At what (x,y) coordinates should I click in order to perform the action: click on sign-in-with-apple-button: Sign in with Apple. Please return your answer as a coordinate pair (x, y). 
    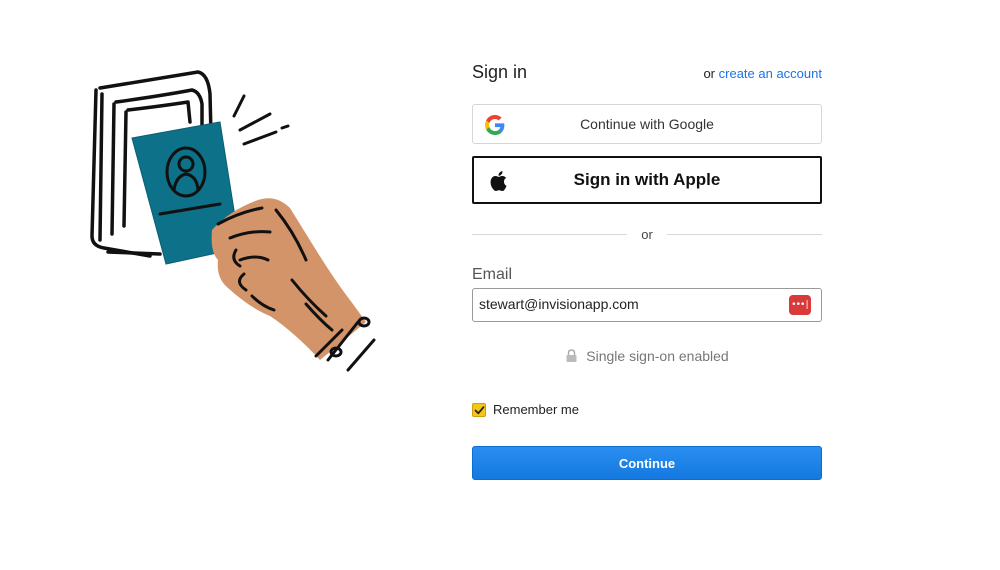
    Looking at the image, I should click on (647, 180).